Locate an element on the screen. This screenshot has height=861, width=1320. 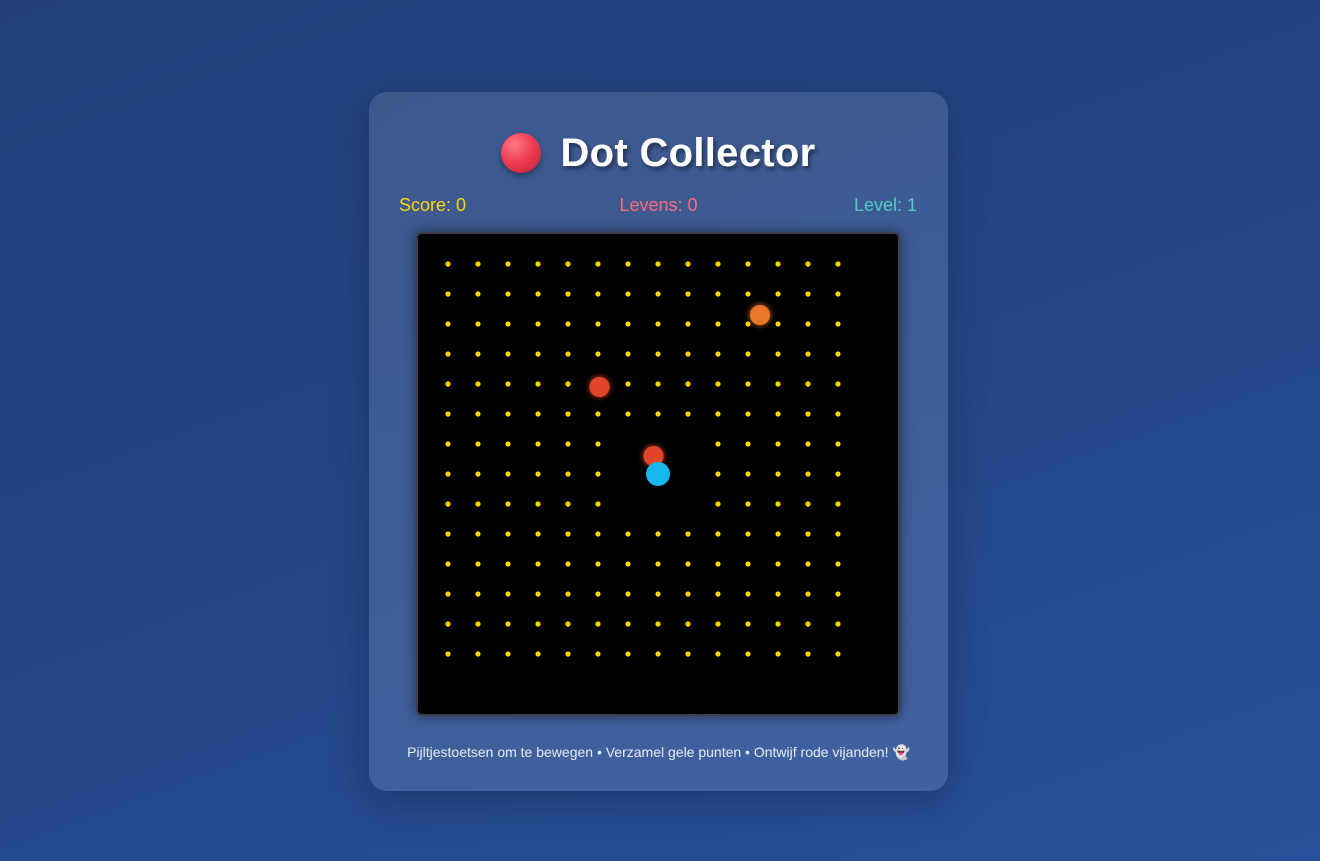
red-ball-icon is located at coordinates (521, 153).